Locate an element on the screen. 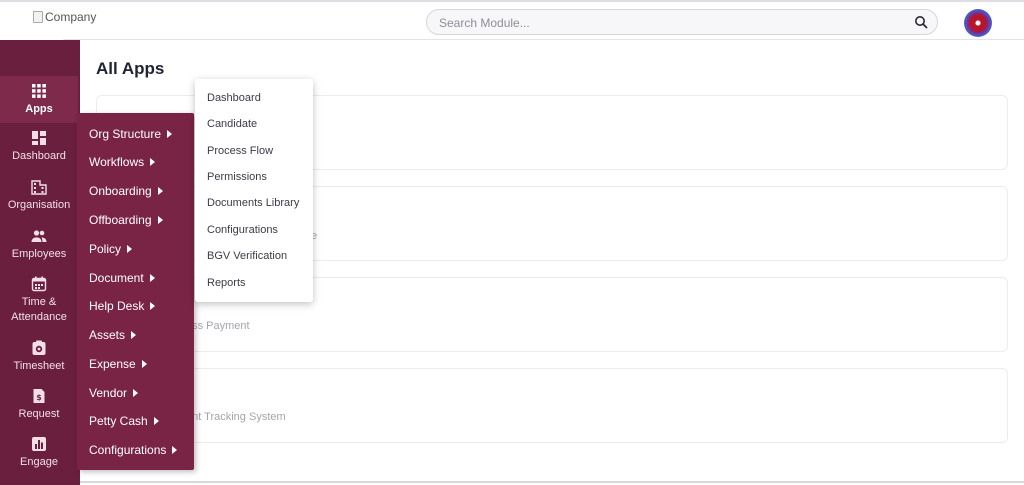  sidebar-item-label: Dashboard is located at coordinates (39, 156).